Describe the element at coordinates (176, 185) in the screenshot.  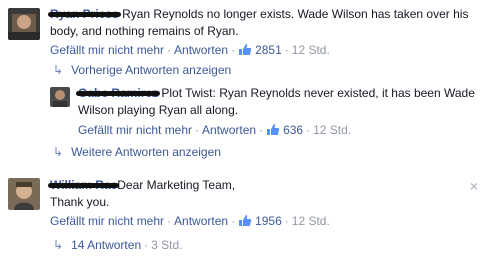
I see `comment-text-line-1: Dear Marketing Team,` at that location.